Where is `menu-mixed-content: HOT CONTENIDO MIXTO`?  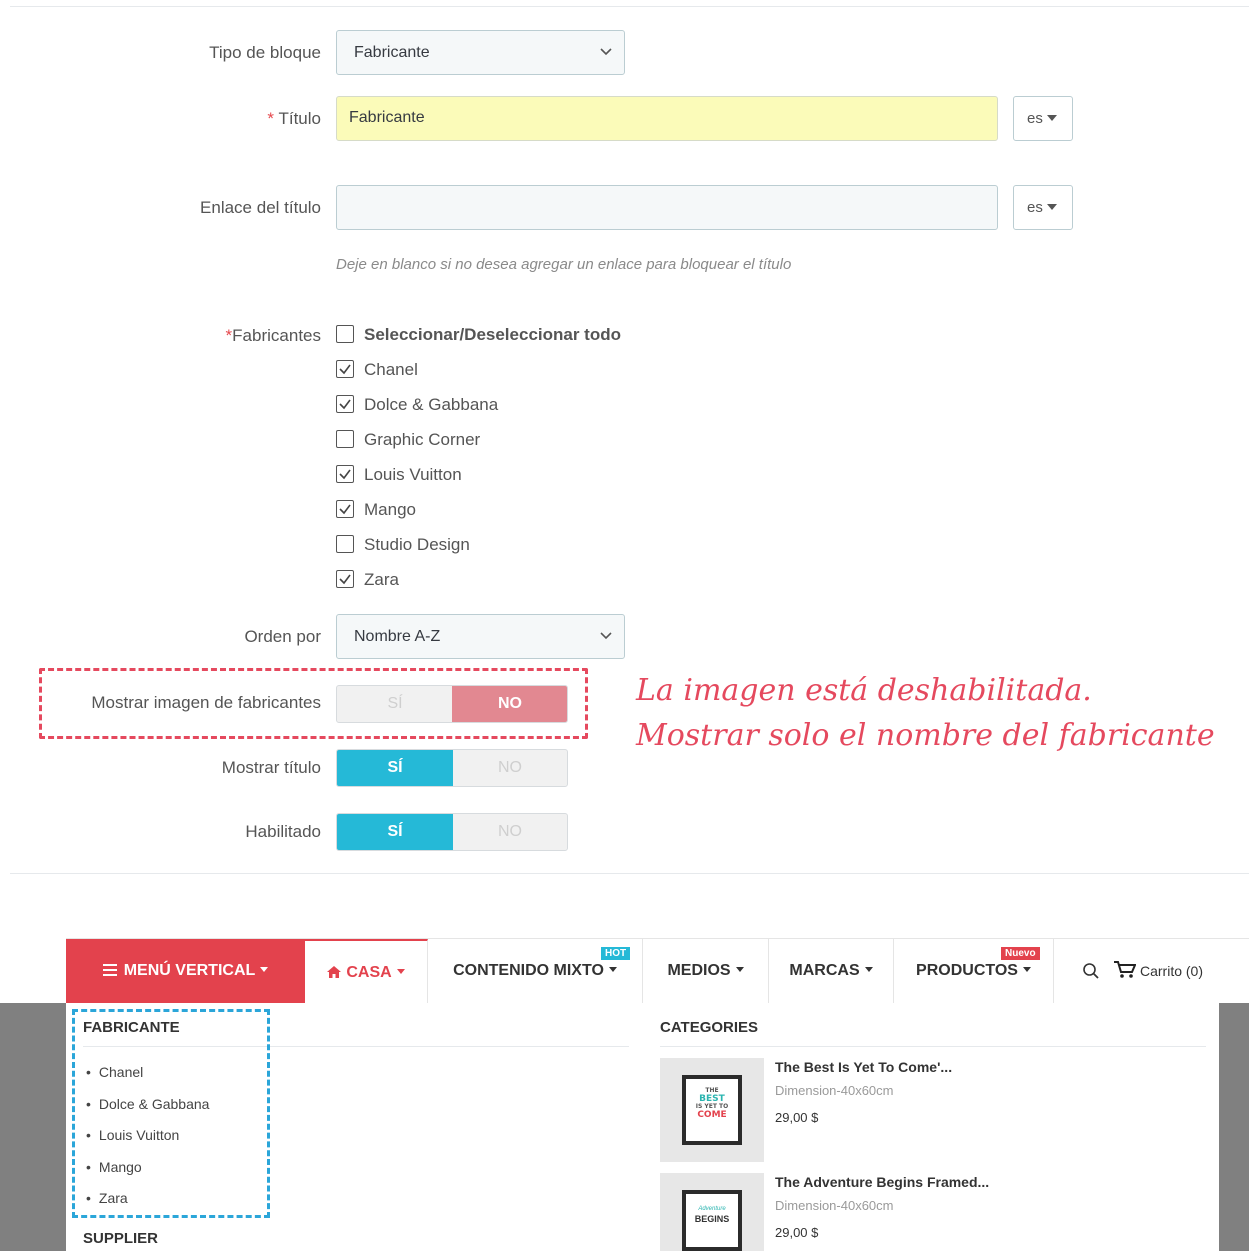 menu-mixed-content: HOT CONTENIDO MIXTO is located at coordinates (535, 971).